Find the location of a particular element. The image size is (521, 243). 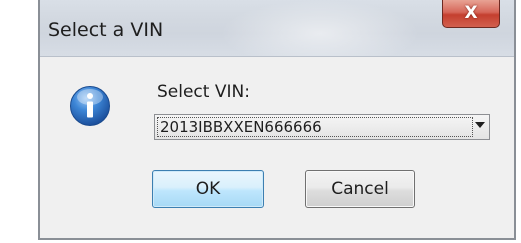

title-bar-glow is located at coordinates (320, 28).